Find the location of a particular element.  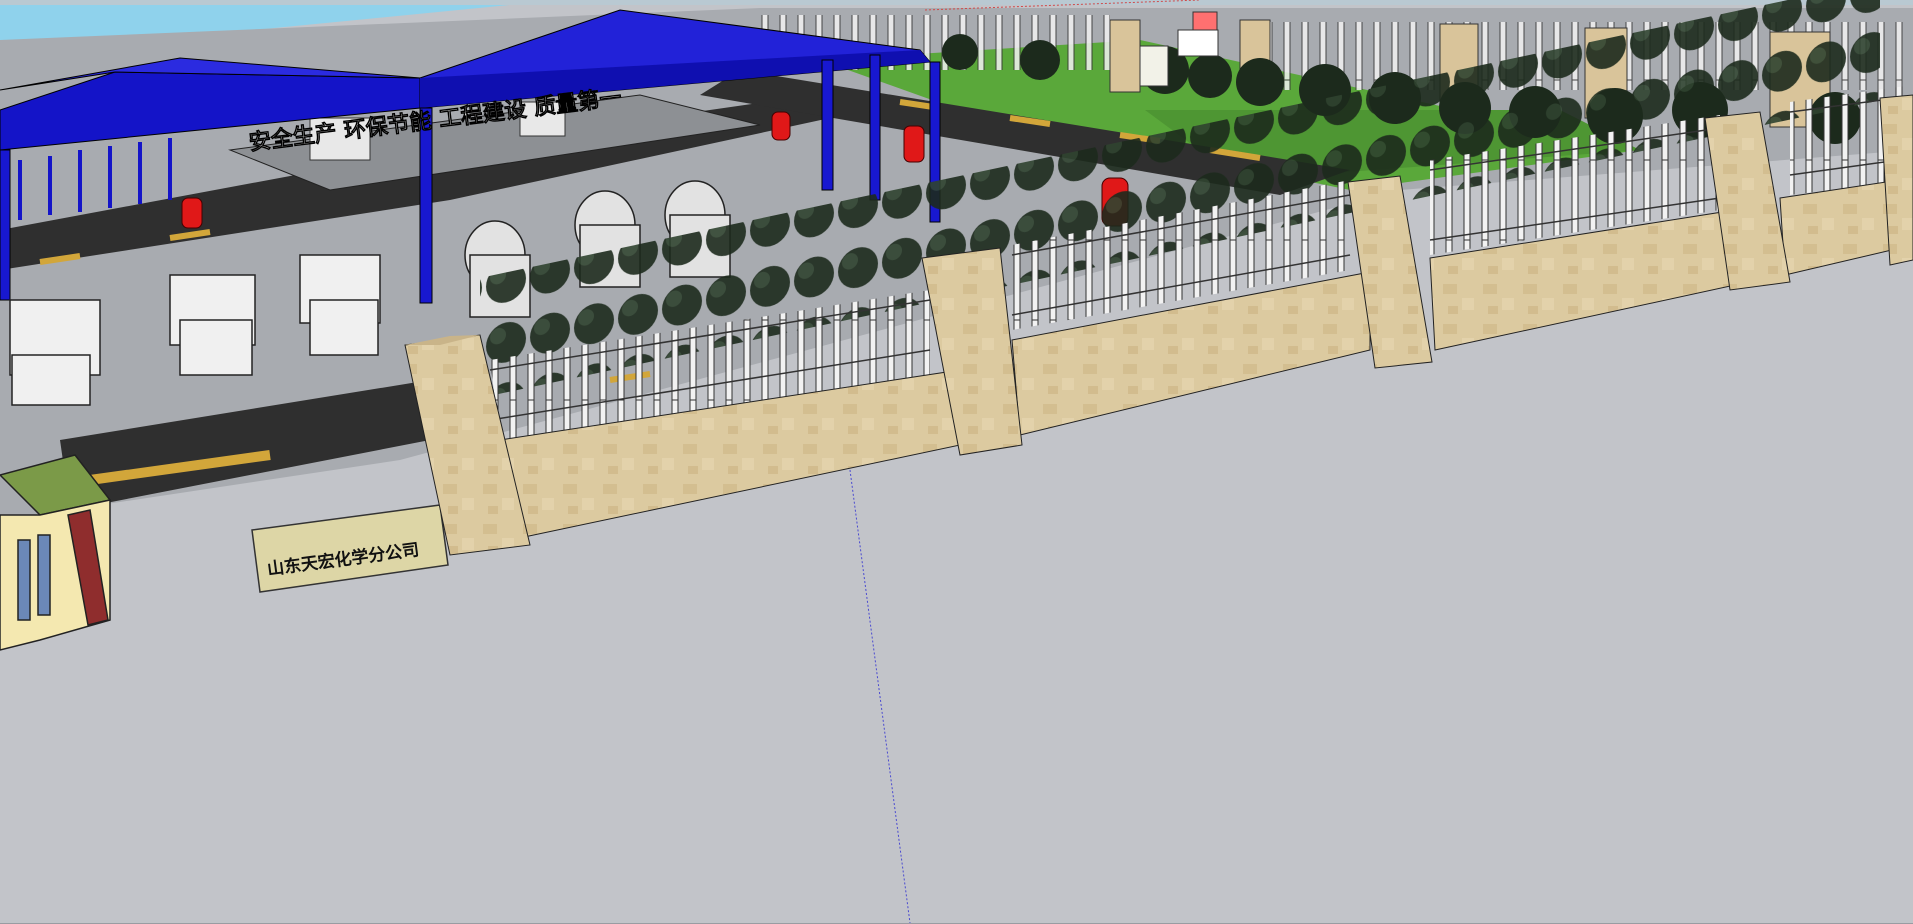

guard-house is located at coordinates (56, 552).